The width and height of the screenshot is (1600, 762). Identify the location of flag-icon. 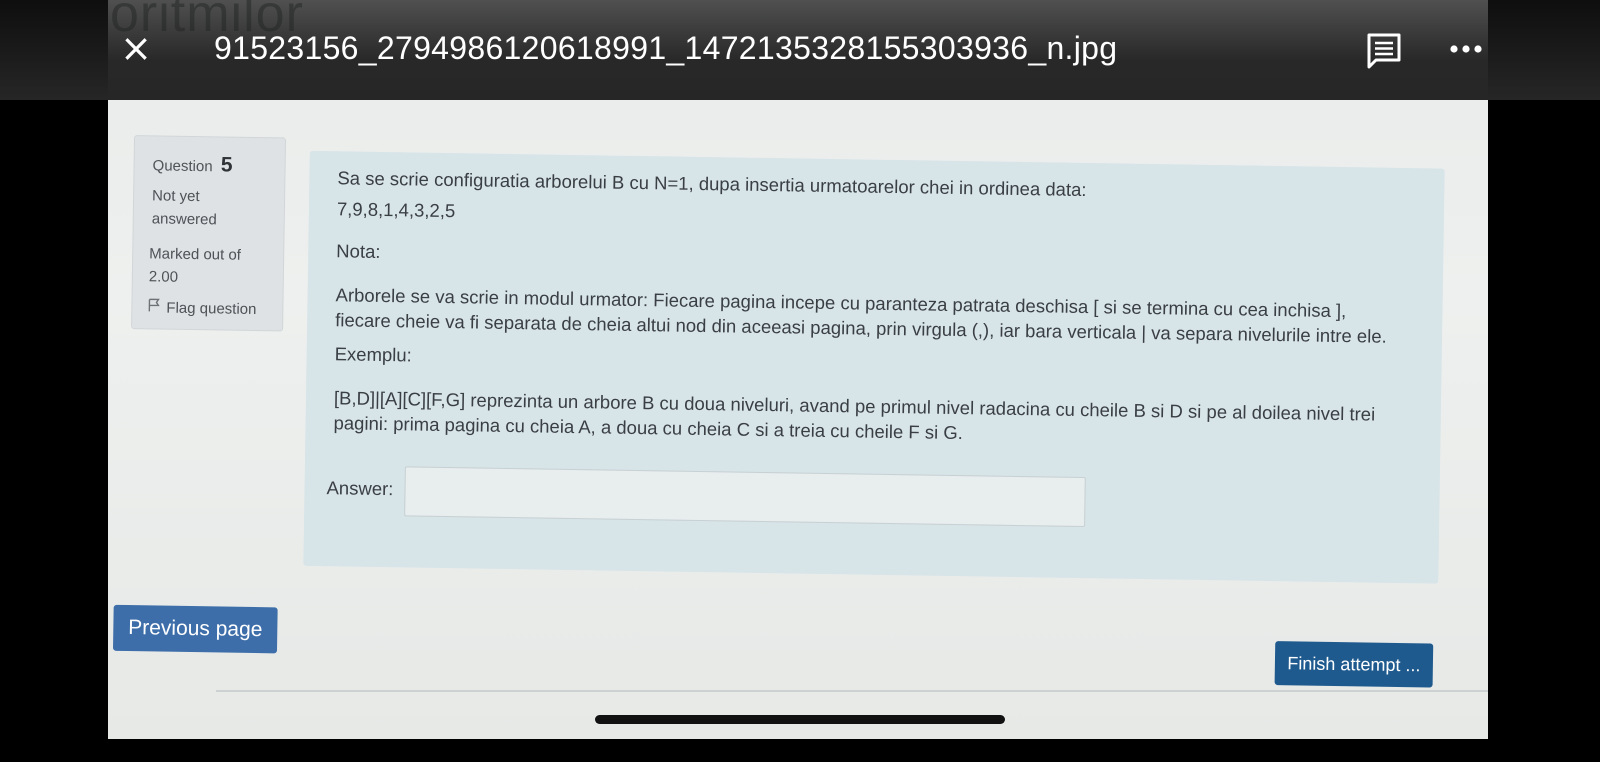
(154, 306).